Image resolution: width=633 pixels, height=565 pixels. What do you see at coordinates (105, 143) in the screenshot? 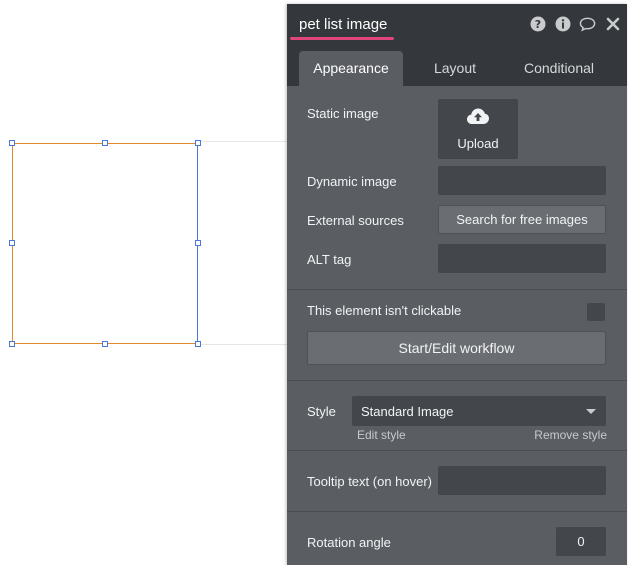
I see `resize-handle-top` at bounding box center [105, 143].